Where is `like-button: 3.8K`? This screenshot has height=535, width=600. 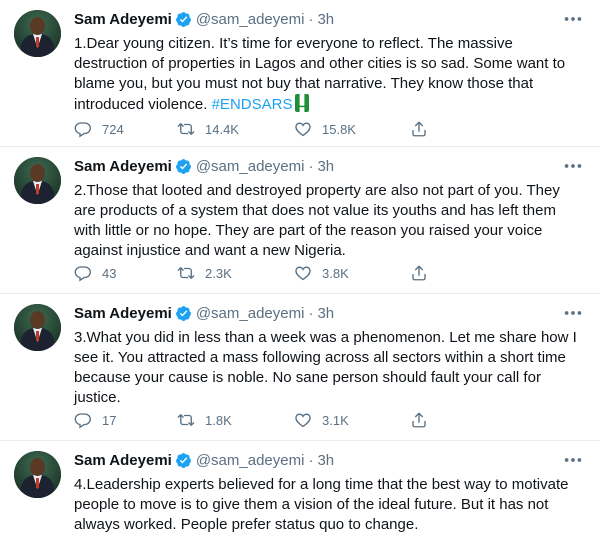
like-button: 3.8K is located at coordinates (321, 273).